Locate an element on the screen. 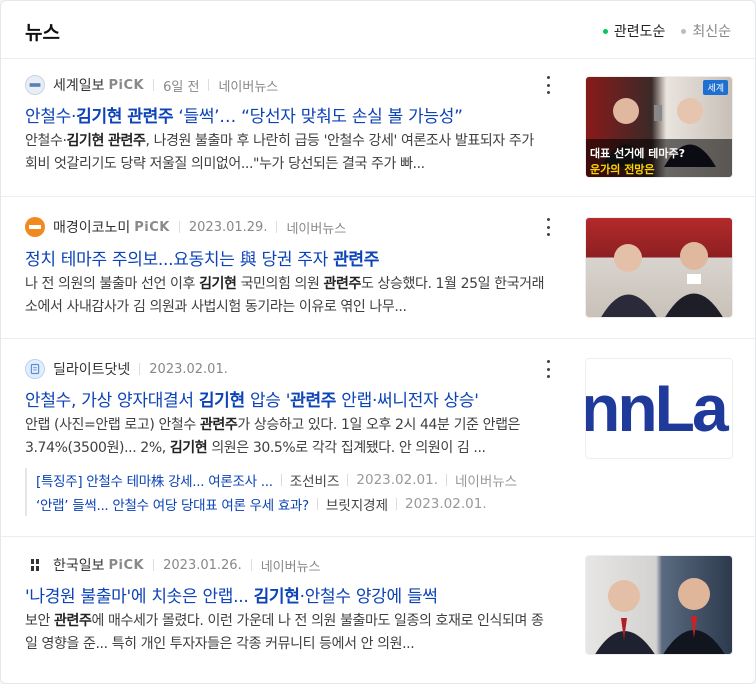 This screenshot has width=756, height=684. related-press-name: 조선비즈 is located at coordinates (315, 480).